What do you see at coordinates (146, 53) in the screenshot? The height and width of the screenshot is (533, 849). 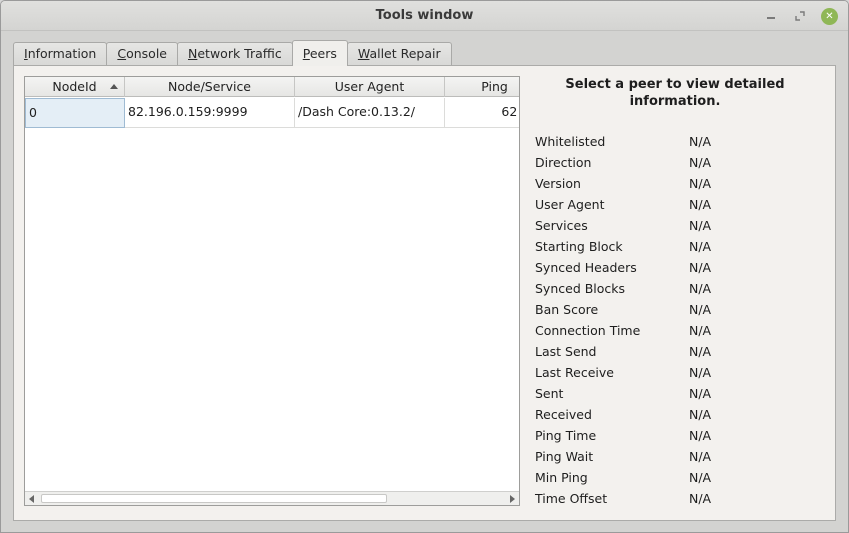 I see `tab-label: onsole` at bounding box center [146, 53].